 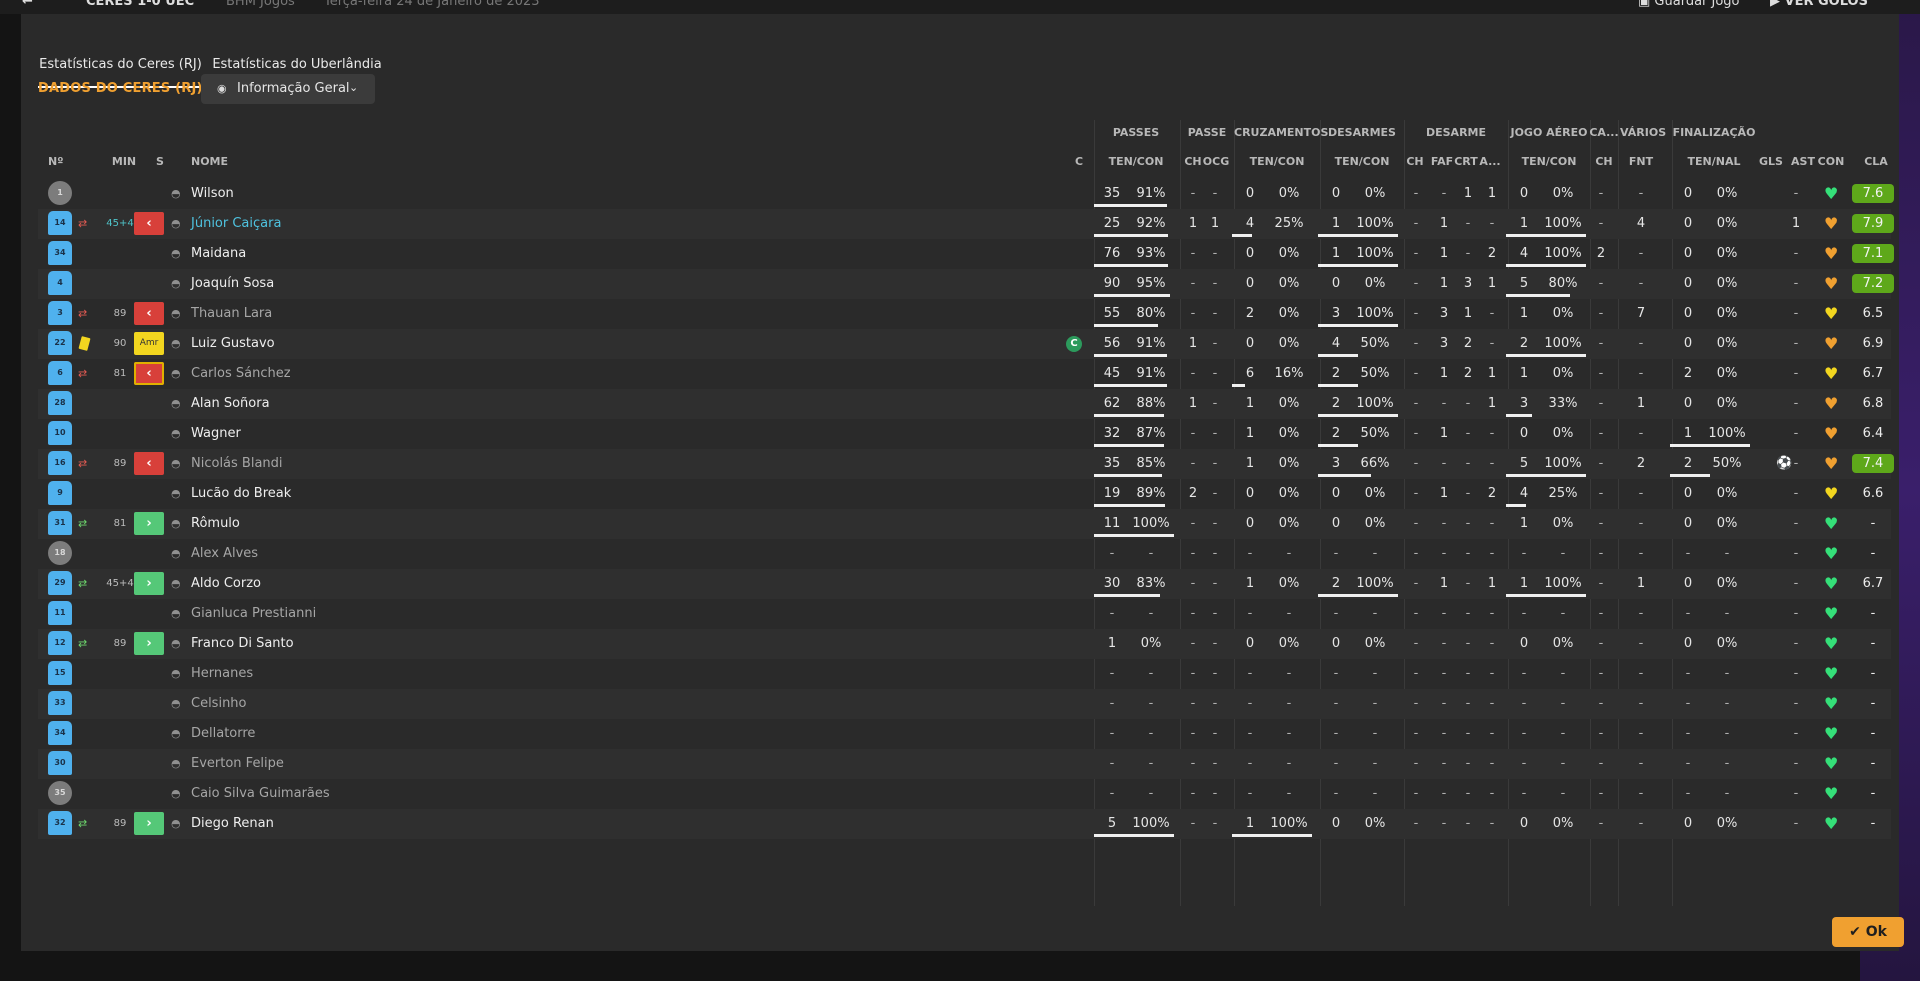 I want to click on back-arrow-icon: ←, so click(x=27, y=4).